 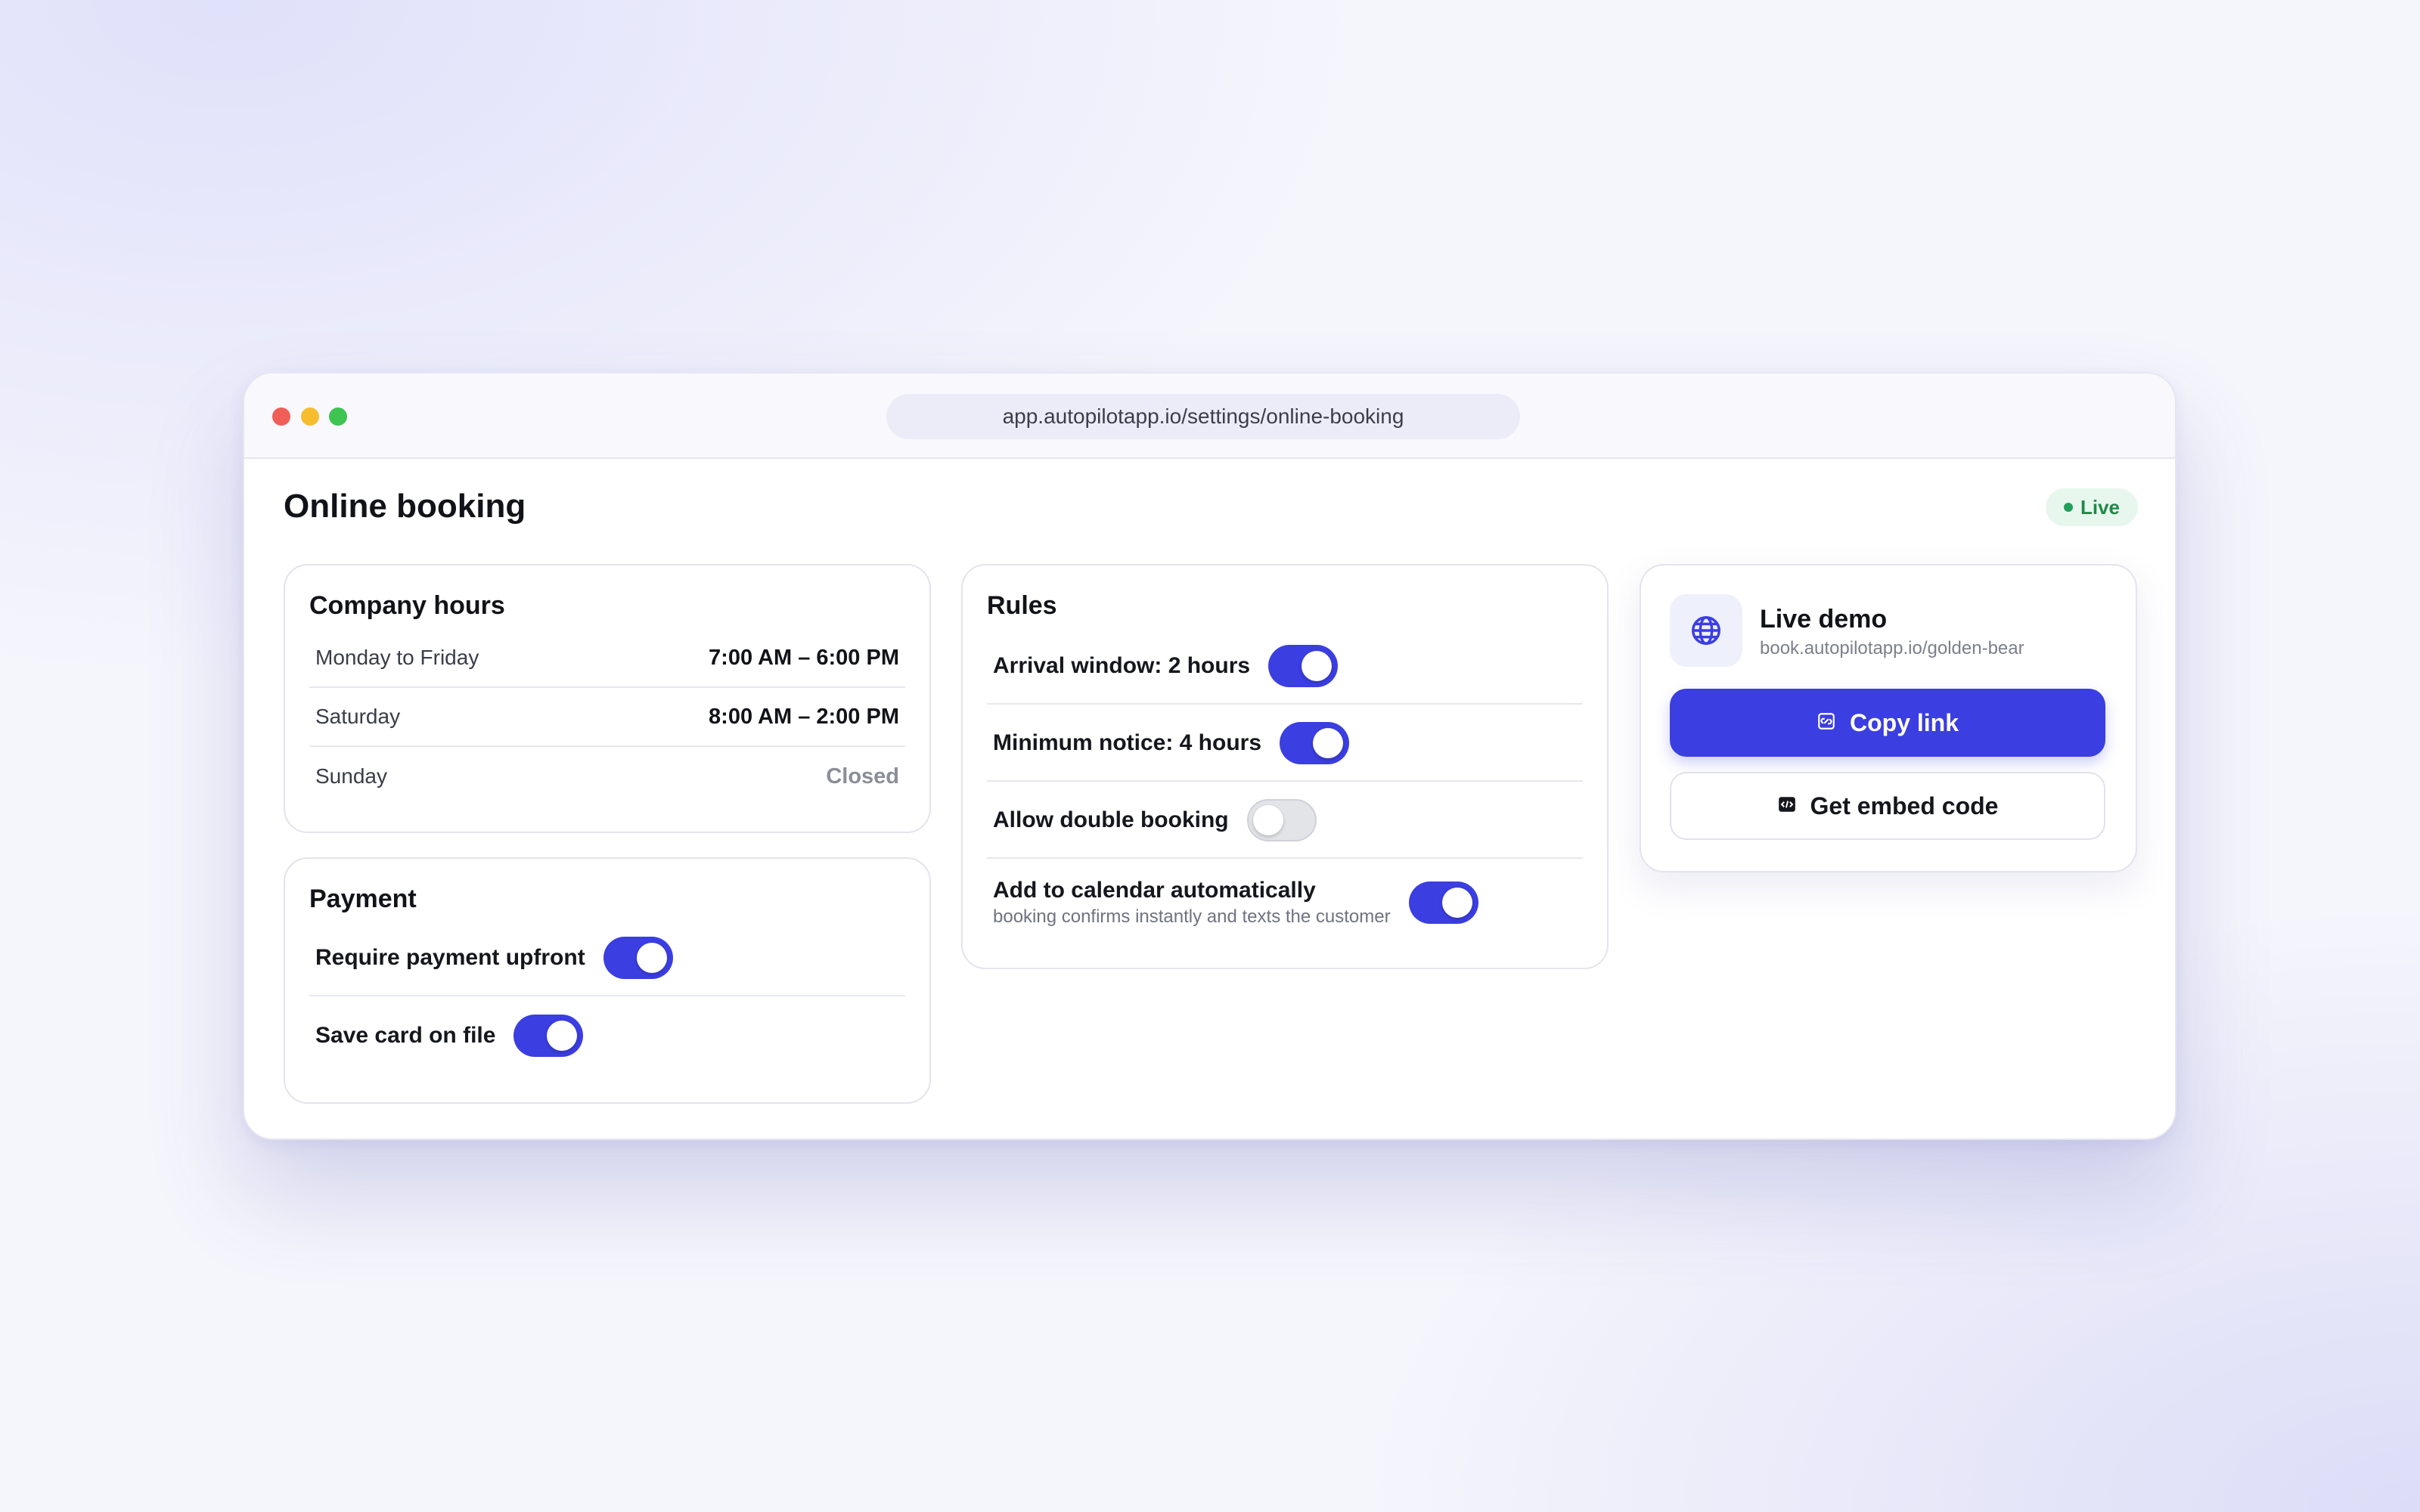 I want to click on hours-day: Monday to Friday, so click(x=397, y=657).